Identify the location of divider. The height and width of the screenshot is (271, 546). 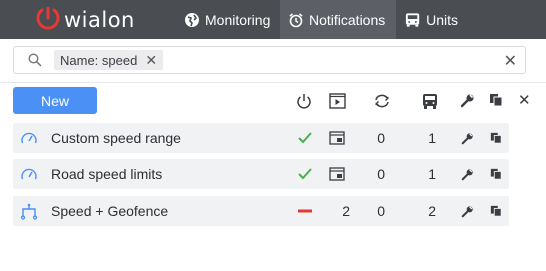
(273, 82).